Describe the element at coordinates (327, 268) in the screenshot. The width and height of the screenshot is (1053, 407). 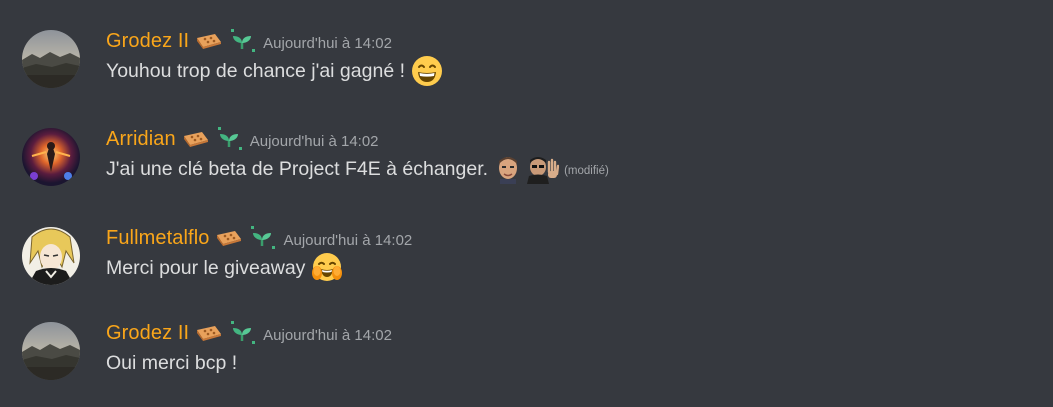
I see `face-with-hands-icon` at that location.